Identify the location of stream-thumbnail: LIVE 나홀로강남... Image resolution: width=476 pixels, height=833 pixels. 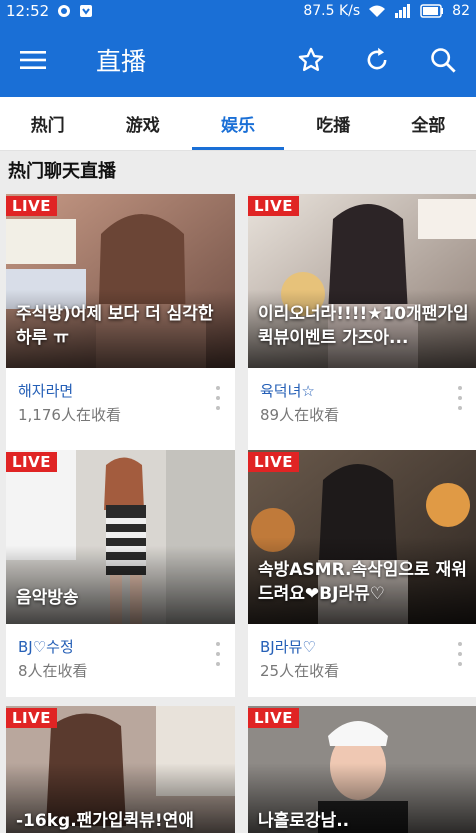
(362, 769).